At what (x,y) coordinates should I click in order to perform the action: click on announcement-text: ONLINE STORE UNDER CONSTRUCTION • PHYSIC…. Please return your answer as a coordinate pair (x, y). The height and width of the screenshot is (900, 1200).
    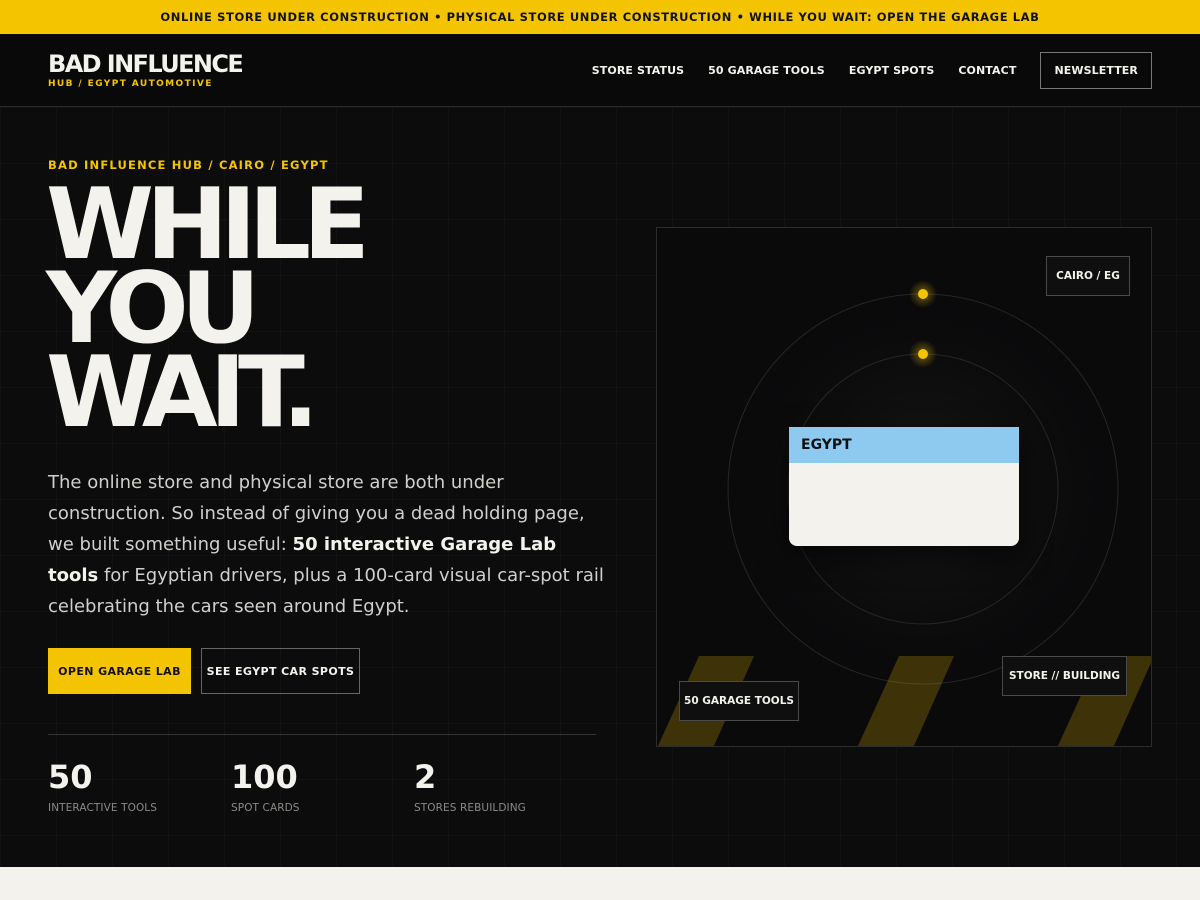
    Looking at the image, I should click on (600, 17).